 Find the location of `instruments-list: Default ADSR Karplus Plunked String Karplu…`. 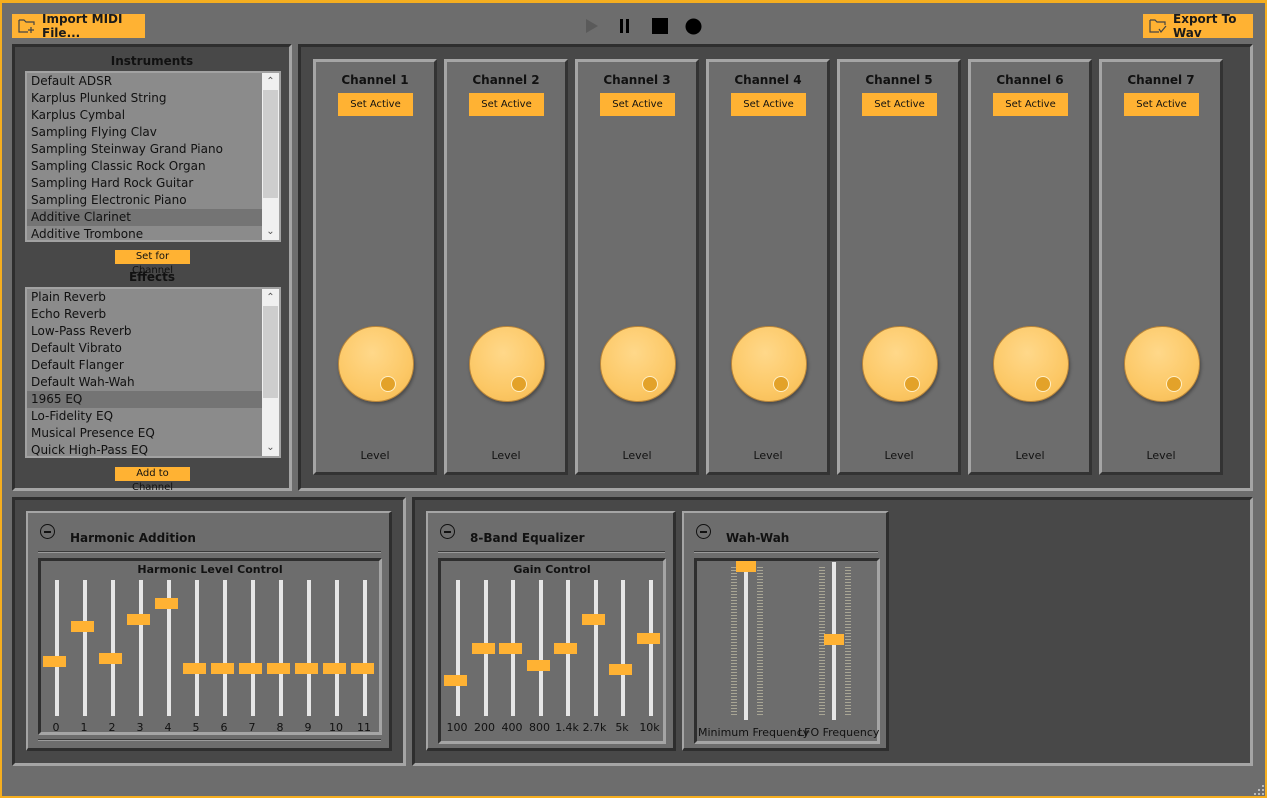

instruments-list: Default ADSR Karplus Plunked String Karplu… is located at coordinates (153, 156).